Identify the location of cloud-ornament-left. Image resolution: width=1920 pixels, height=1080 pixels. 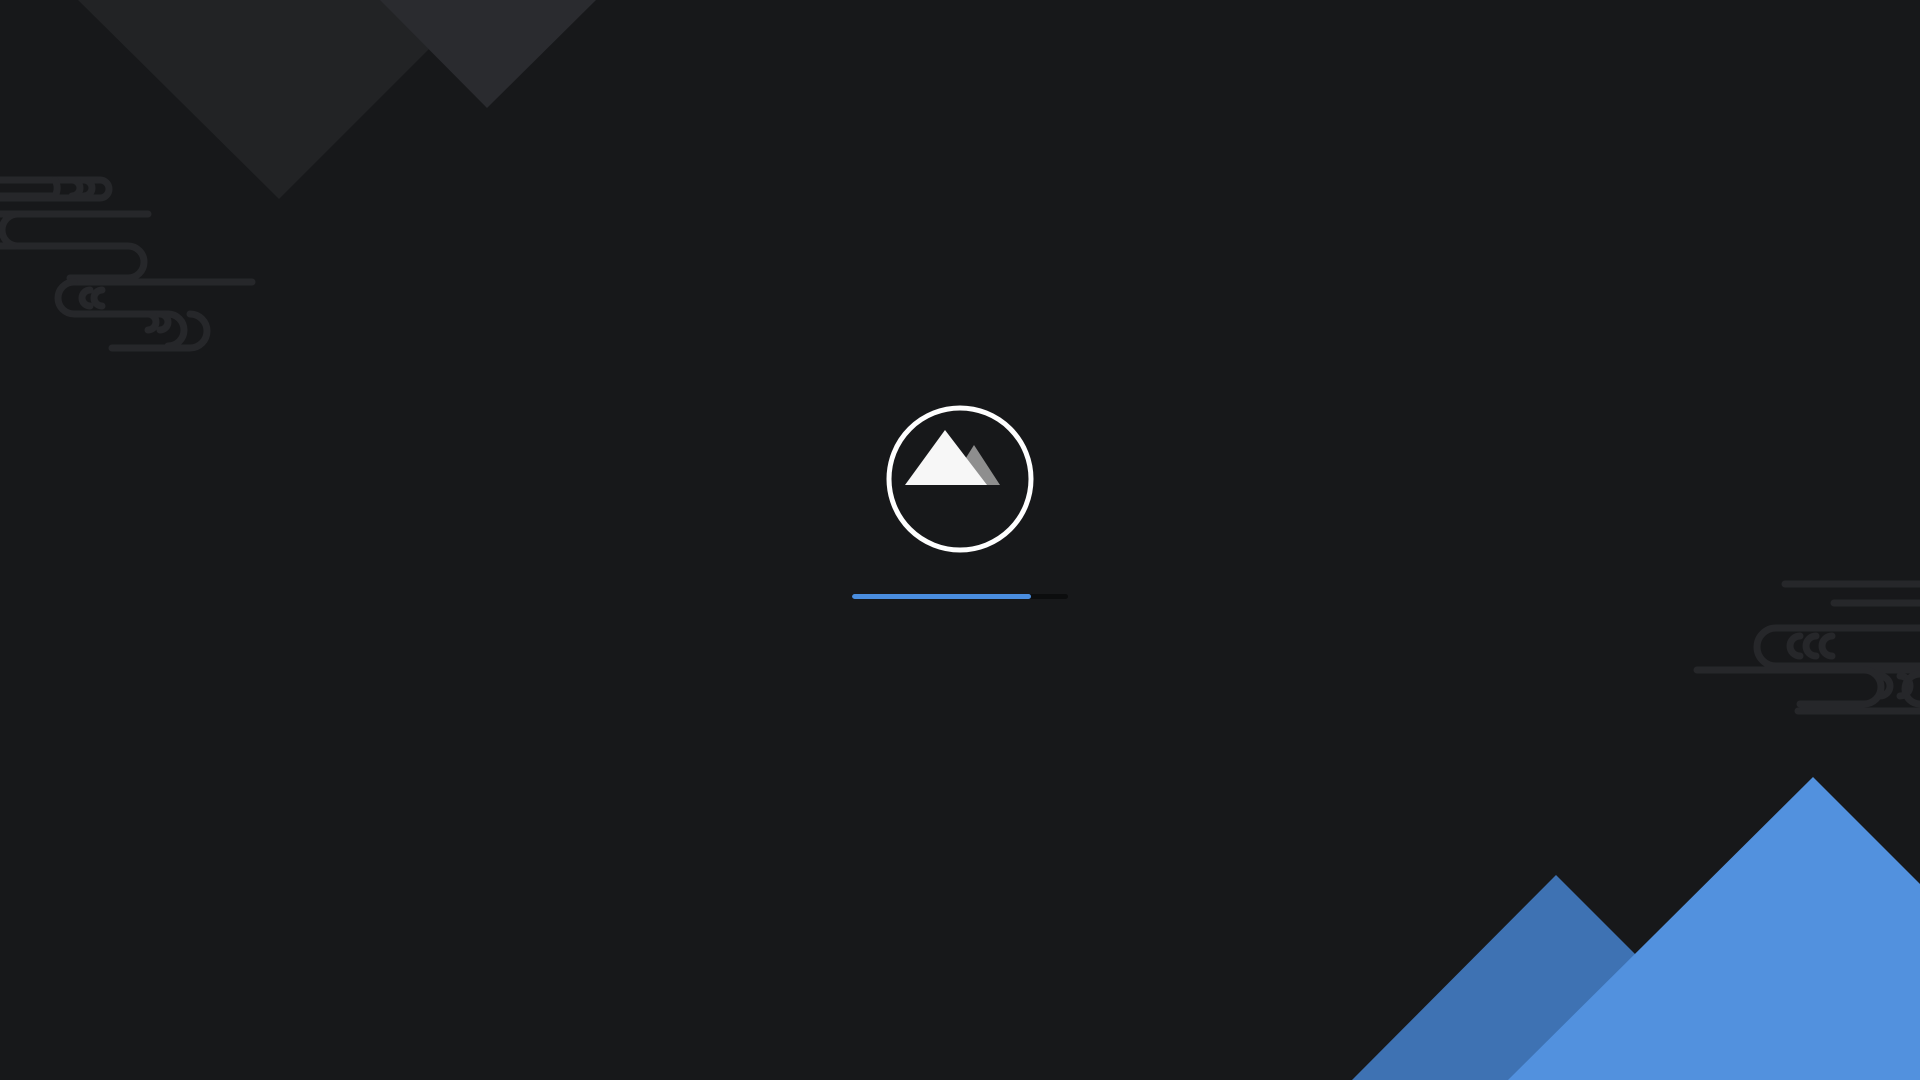
(128, 264).